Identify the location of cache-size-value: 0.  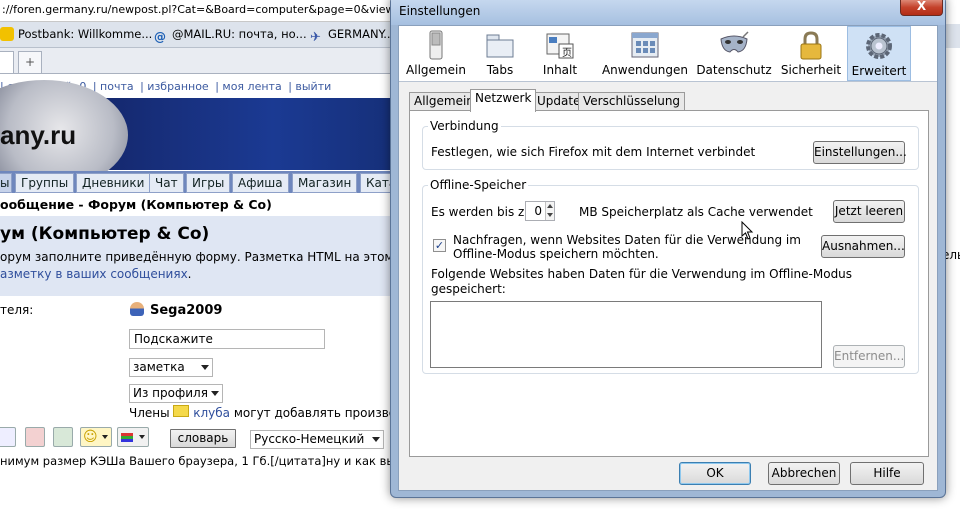
(538, 211).